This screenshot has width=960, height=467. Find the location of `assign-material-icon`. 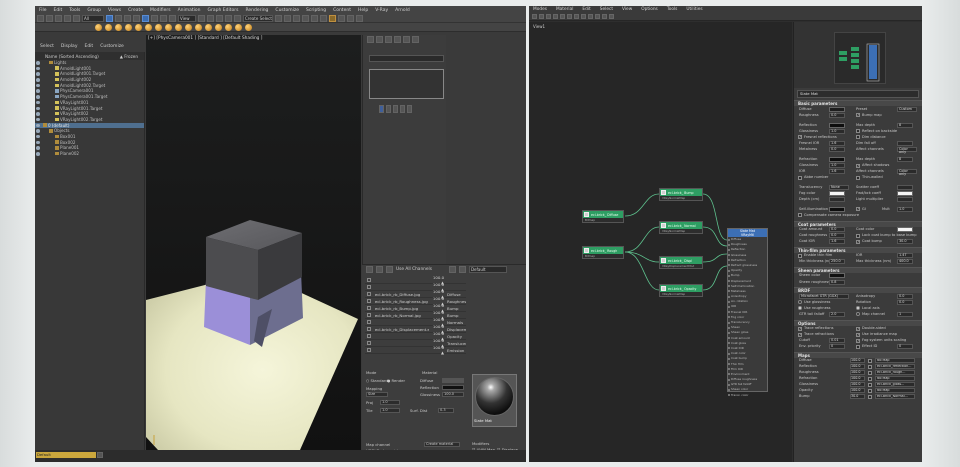

assign-material-icon is located at coordinates (541, 16).